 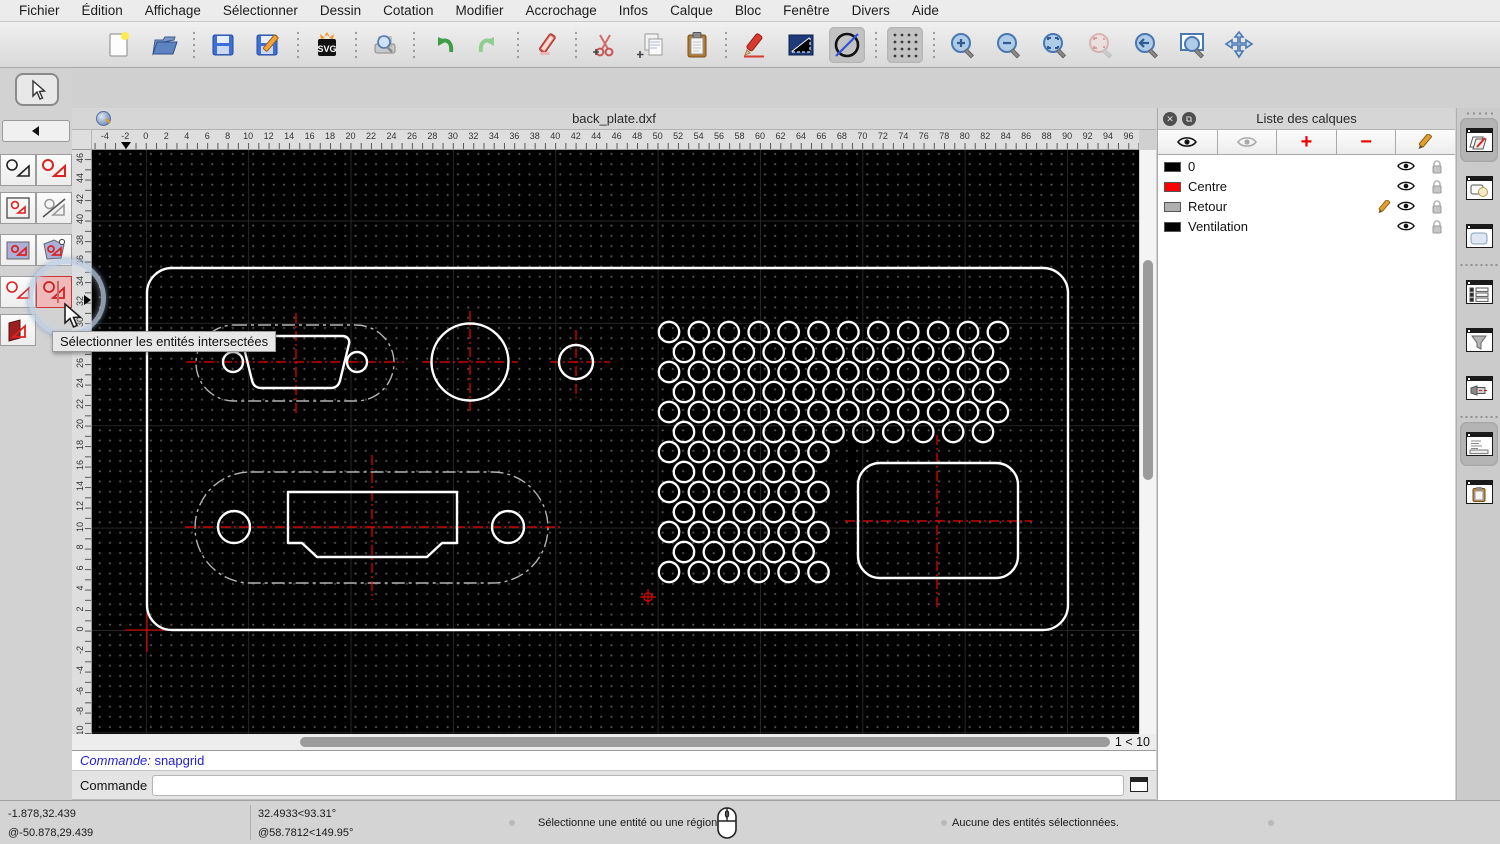 I want to click on menu-item-selectionner: Sélectionner, so click(x=260, y=11).